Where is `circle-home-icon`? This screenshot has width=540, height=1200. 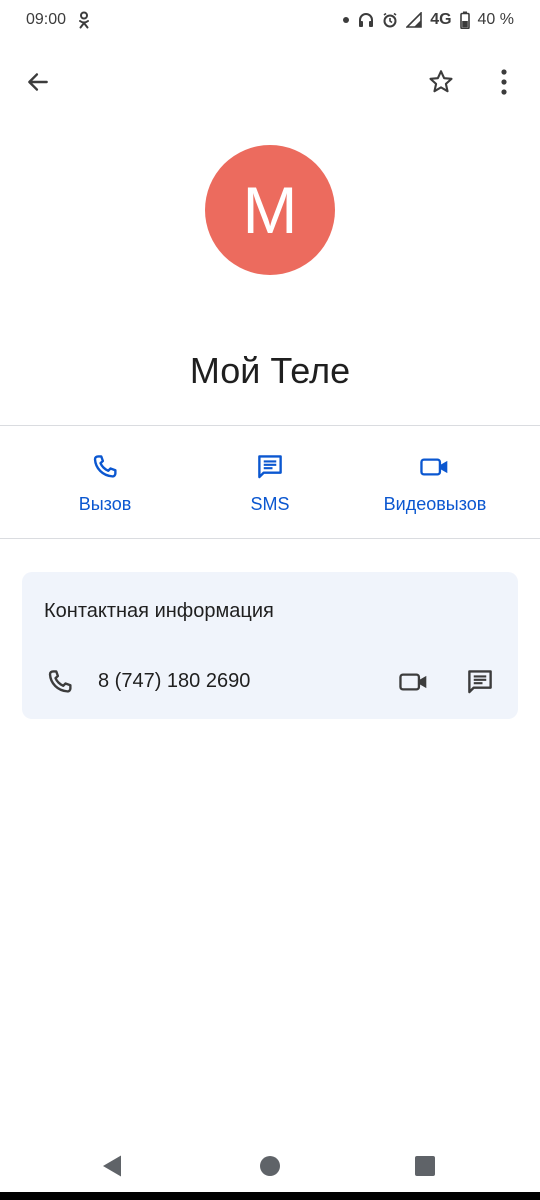 circle-home-icon is located at coordinates (270, 1166).